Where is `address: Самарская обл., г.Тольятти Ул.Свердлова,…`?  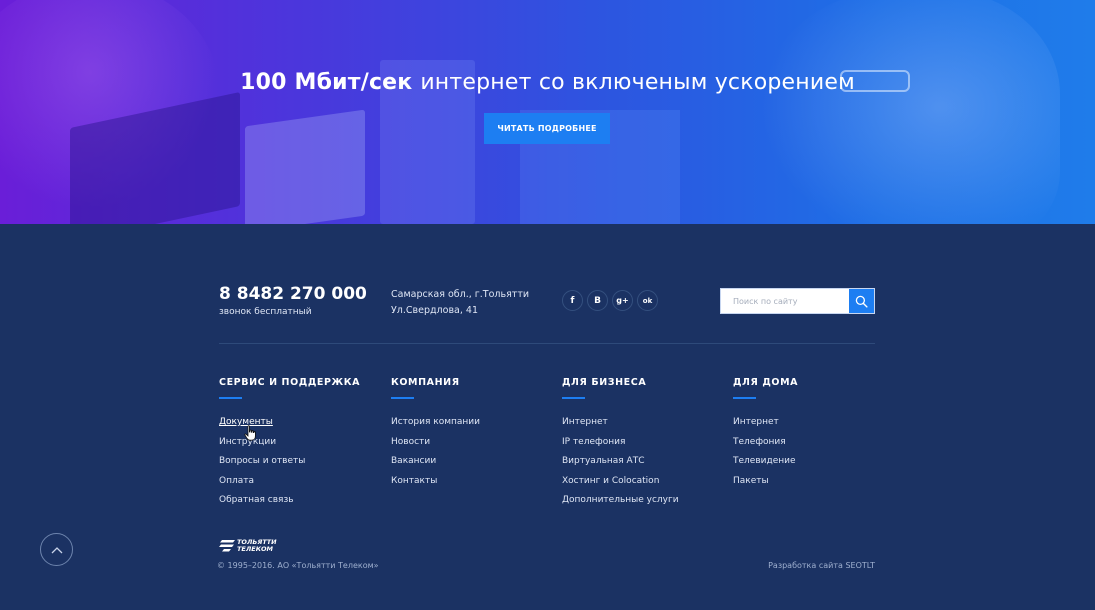
address: Самарская обл., г.Тольятти Ул.Свердлова,… is located at coordinates (460, 303).